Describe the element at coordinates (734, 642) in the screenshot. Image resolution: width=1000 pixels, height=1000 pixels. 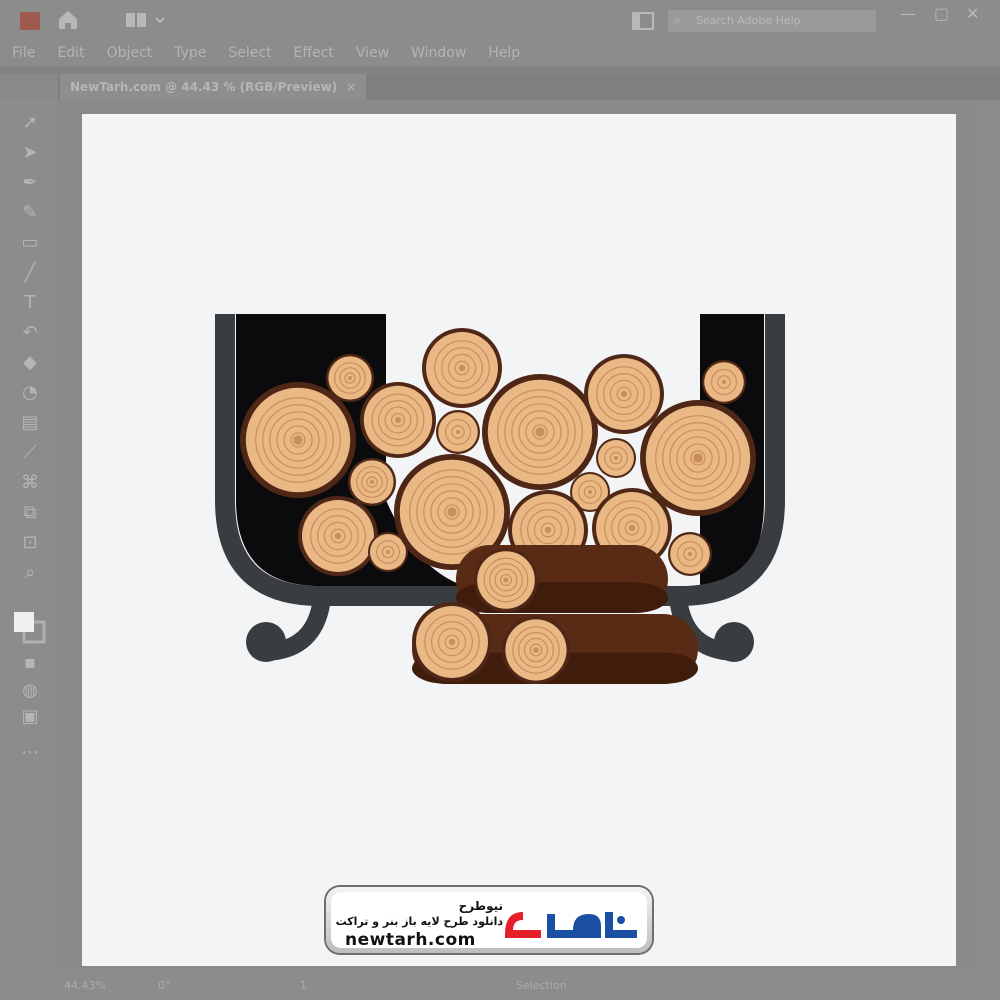
I see `basket-foot-ball-right` at that location.